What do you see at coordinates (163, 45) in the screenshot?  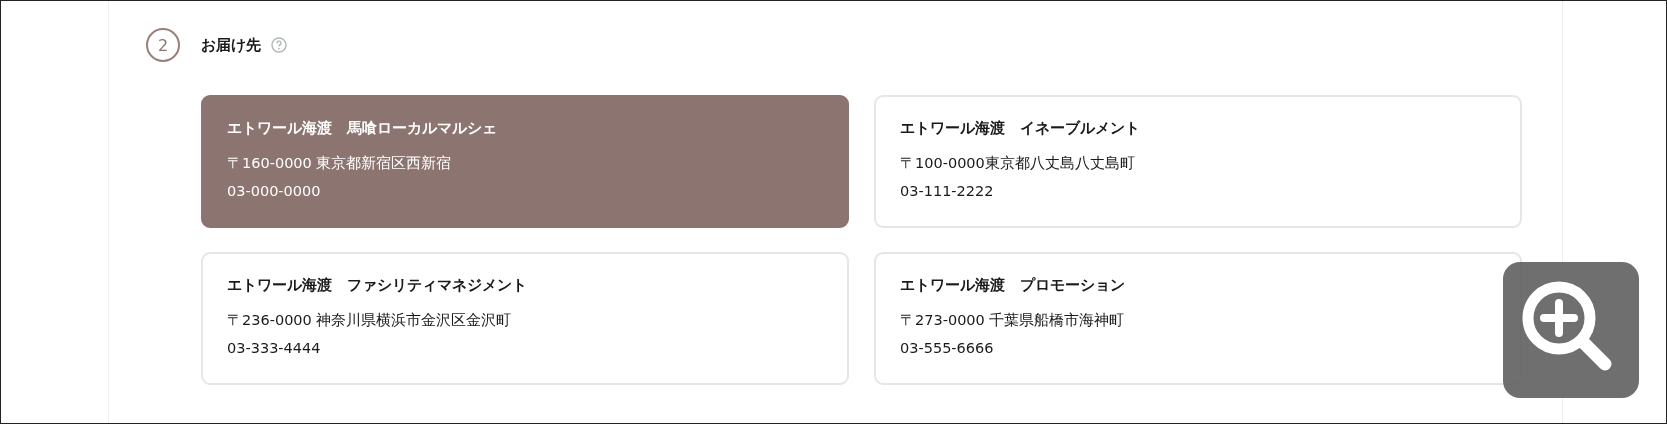 I see `step-number: 2` at bounding box center [163, 45].